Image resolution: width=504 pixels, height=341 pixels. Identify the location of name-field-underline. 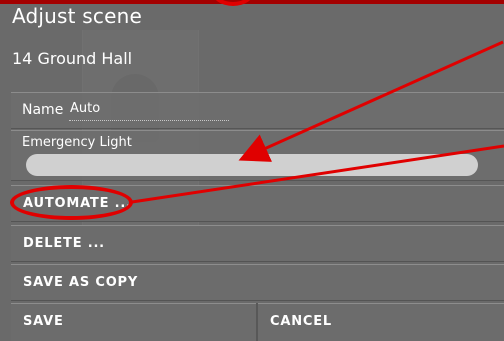
(149, 120).